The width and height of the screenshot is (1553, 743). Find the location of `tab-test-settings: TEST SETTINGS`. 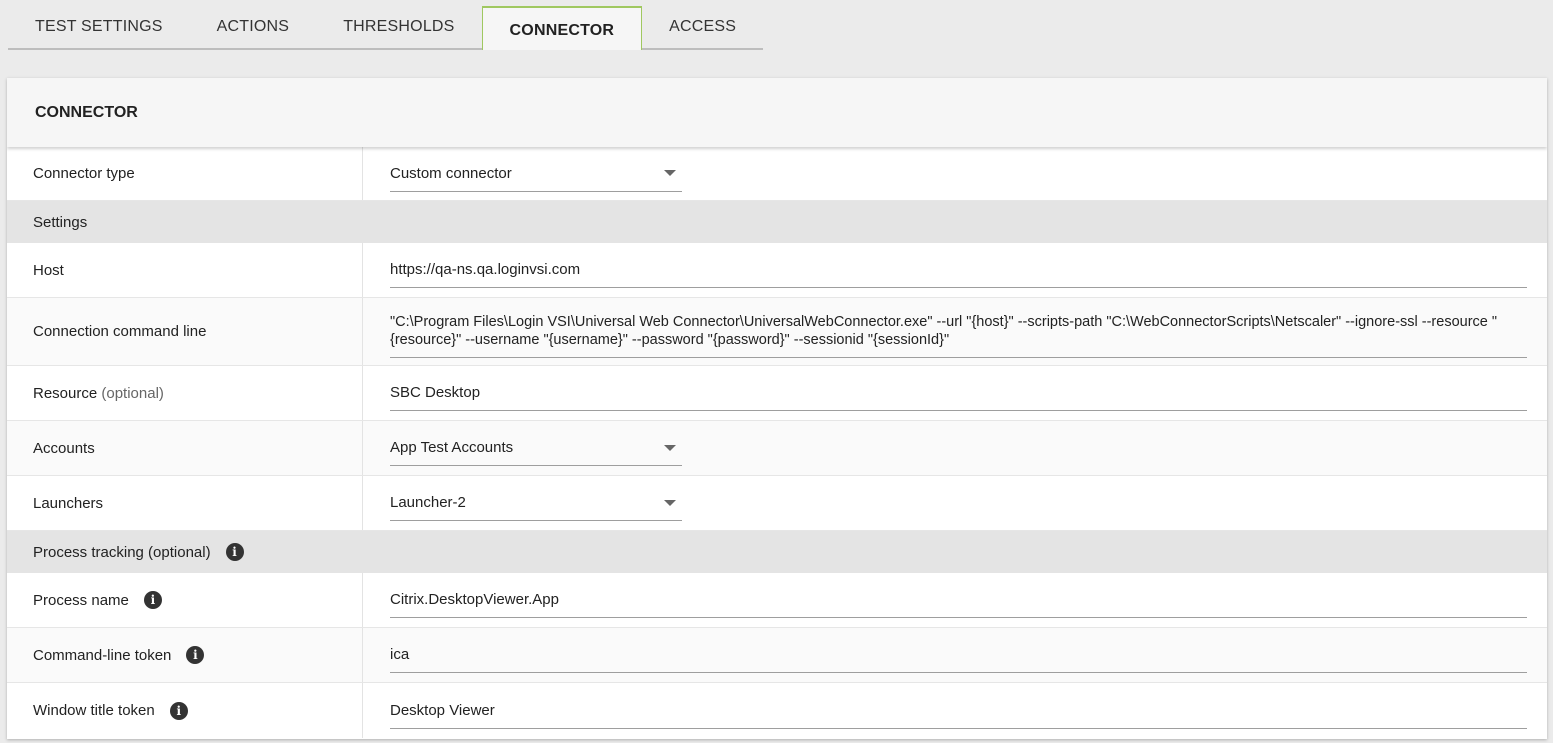

tab-test-settings: TEST SETTINGS is located at coordinates (99, 28).